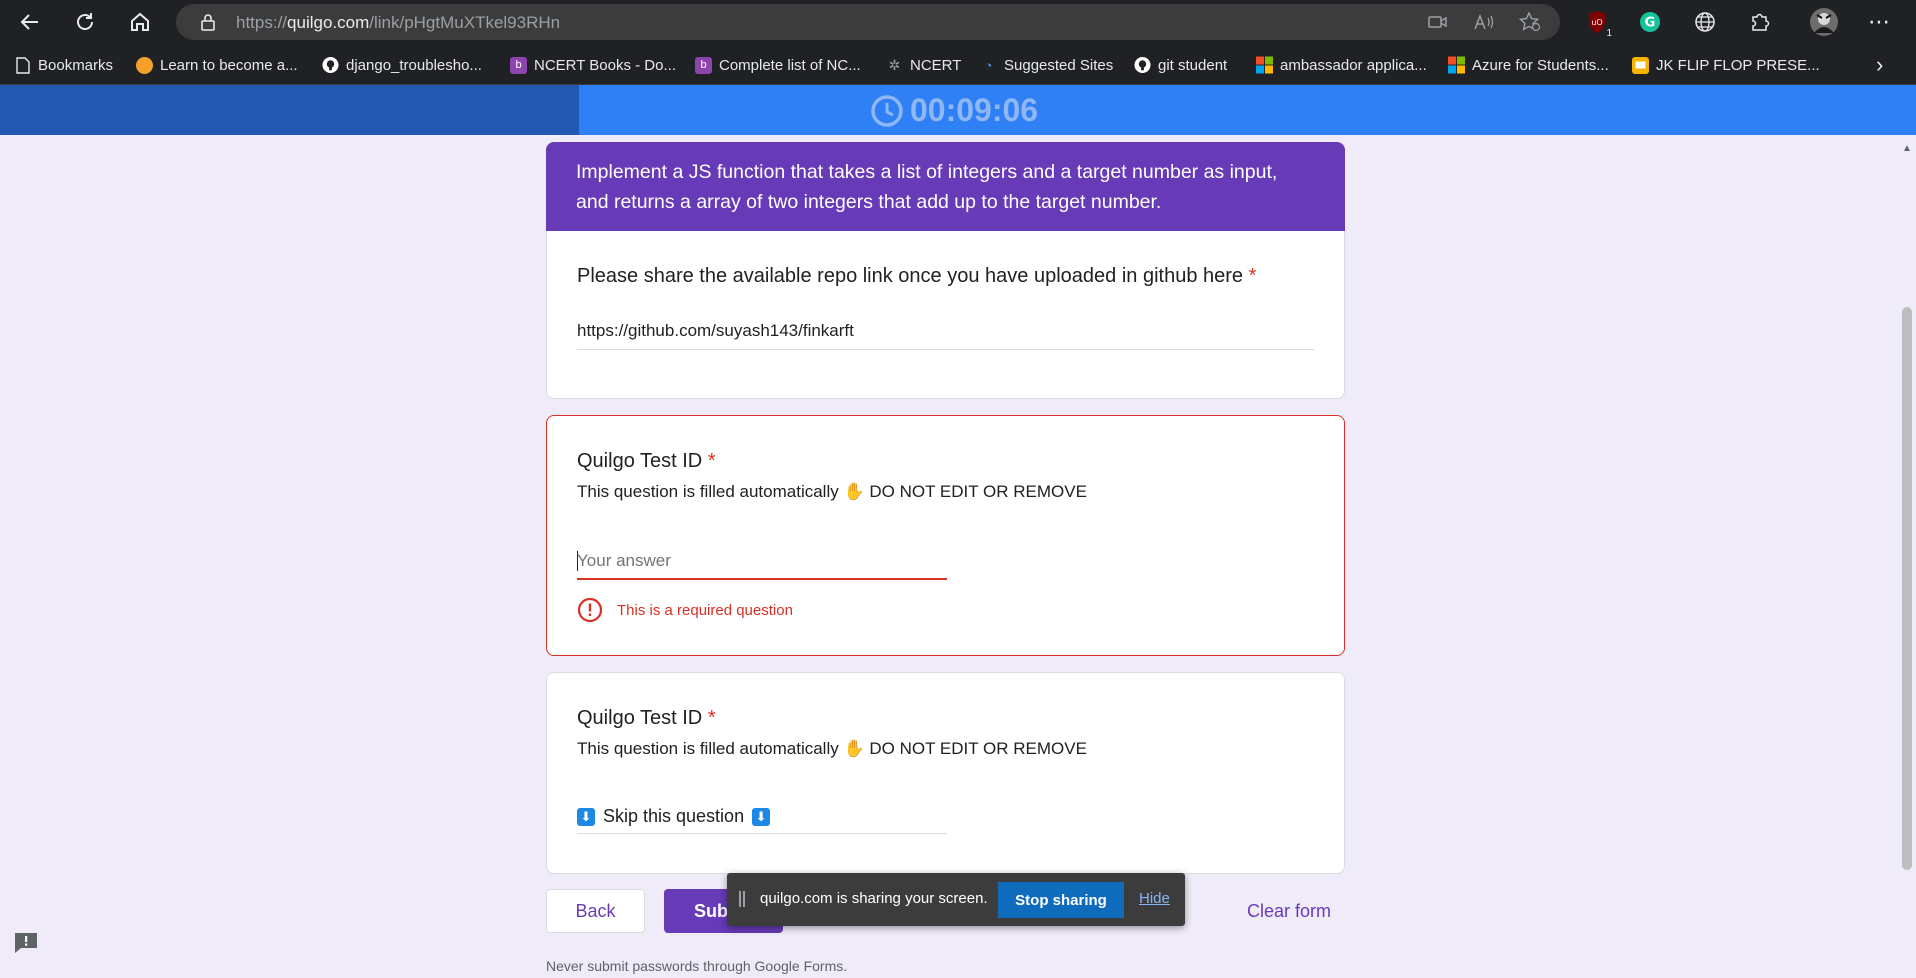 The width and height of the screenshot is (1916, 978). Describe the element at coordinates (328, 22) in the screenshot. I see `url-domain: quilgo.com` at that location.